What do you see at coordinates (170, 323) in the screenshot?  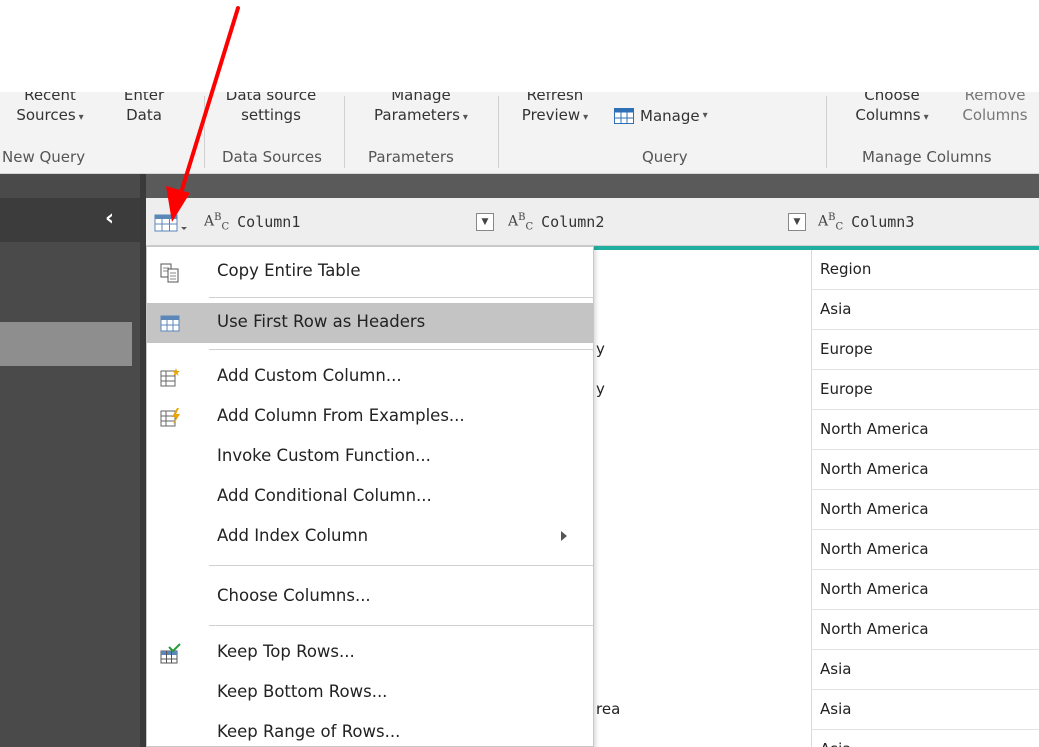 I see `table-headers-icon` at bounding box center [170, 323].